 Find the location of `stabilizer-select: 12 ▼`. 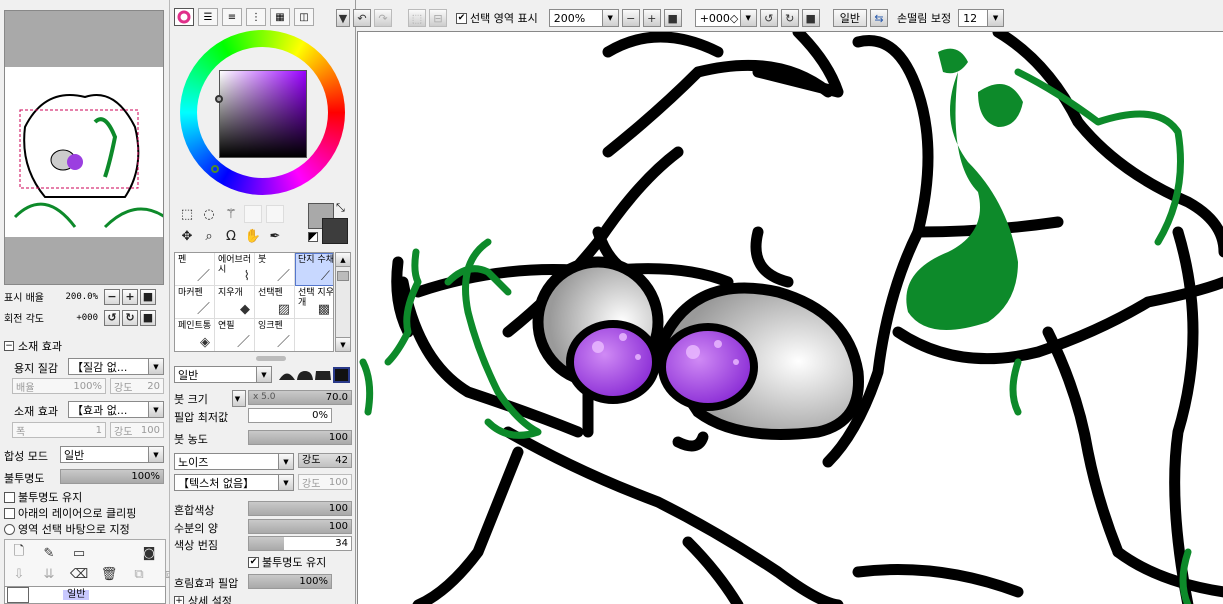

stabilizer-select: 12 ▼ is located at coordinates (981, 18).